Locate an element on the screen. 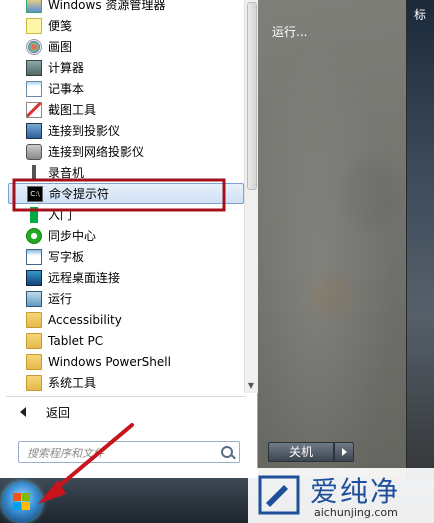 The width and height of the screenshot is (434, 523). program-label: 入门 is located at coordinates (60, 215).